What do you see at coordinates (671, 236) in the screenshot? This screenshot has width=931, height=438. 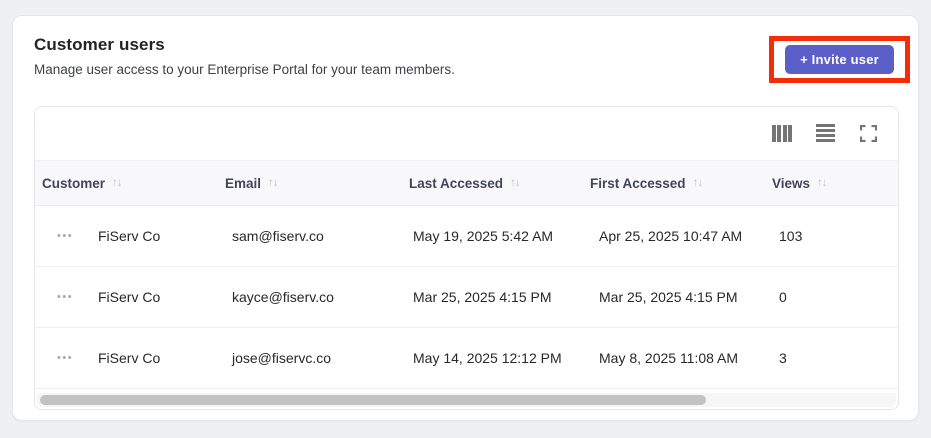 I see `cell-first-accessed: Apr 25, 2025 10:47 AM` at bounding box center [671, 236].